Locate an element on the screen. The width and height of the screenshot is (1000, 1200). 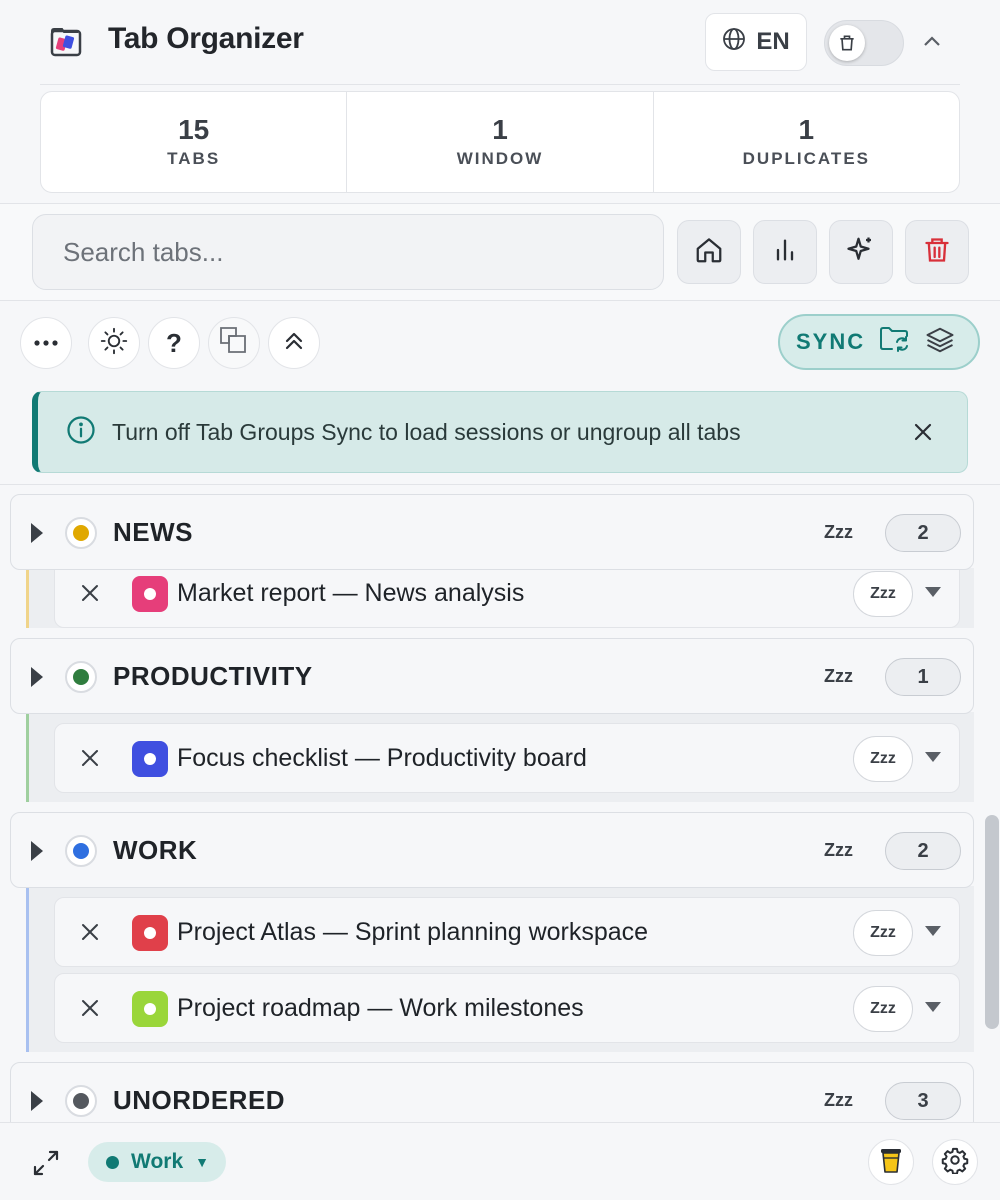
language-button: EN is located at coordinates (756, 42).